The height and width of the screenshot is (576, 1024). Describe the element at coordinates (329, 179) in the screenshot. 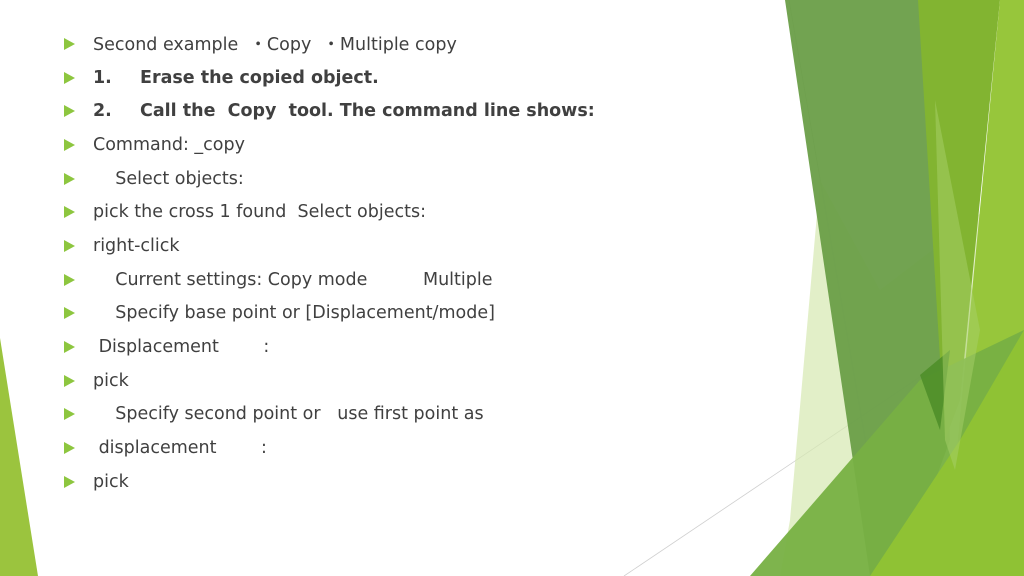

I see `bullet-item: Select objects:` at that location.